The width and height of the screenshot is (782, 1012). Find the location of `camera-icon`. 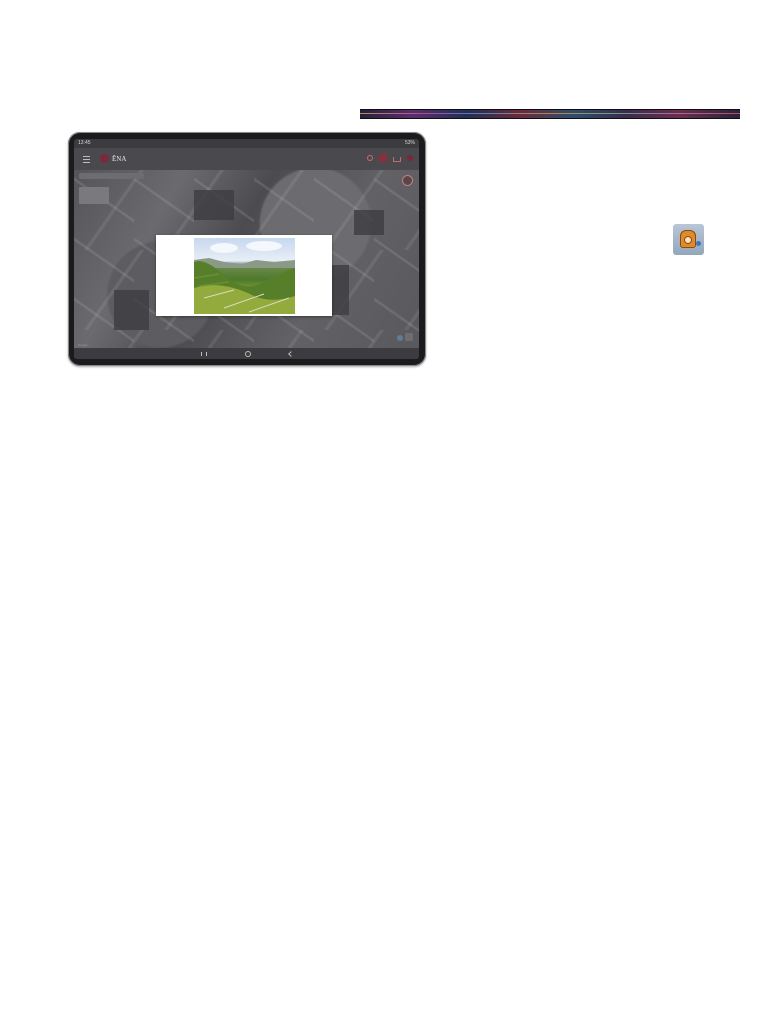

camera-icon is located at coordinates (383, 158).